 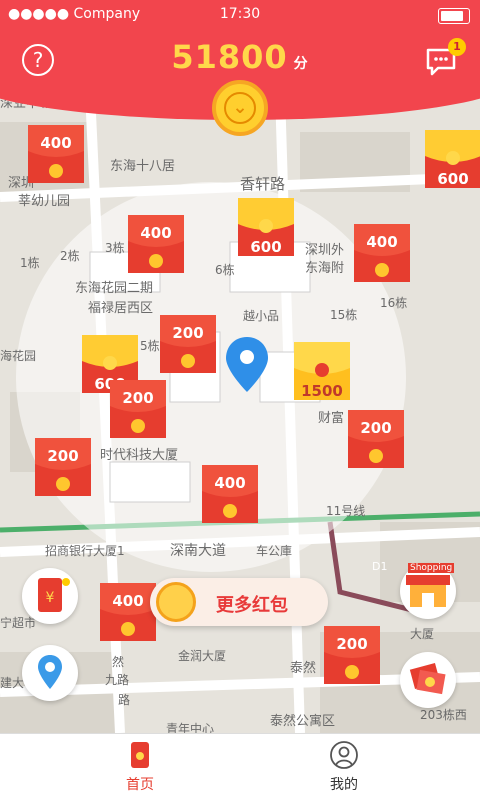 I want to click on expand-button: ⌄, so click(x=240, y=108).